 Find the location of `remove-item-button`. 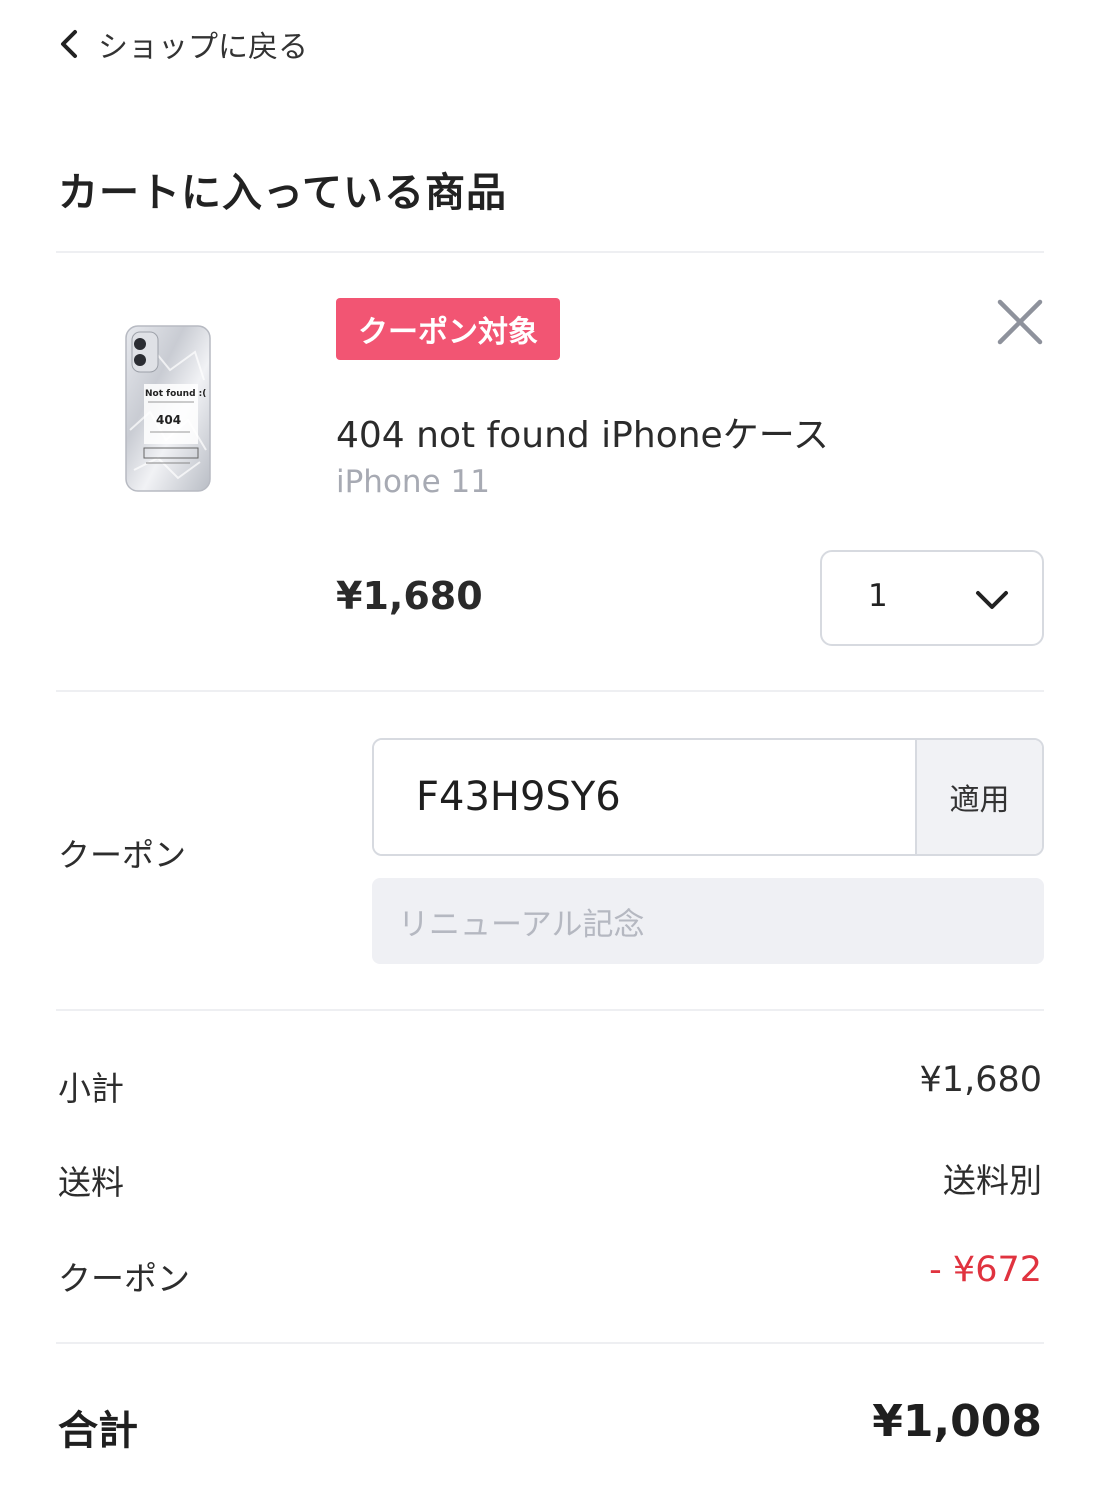

remove-item-button is located at coordinates (1020, 322).